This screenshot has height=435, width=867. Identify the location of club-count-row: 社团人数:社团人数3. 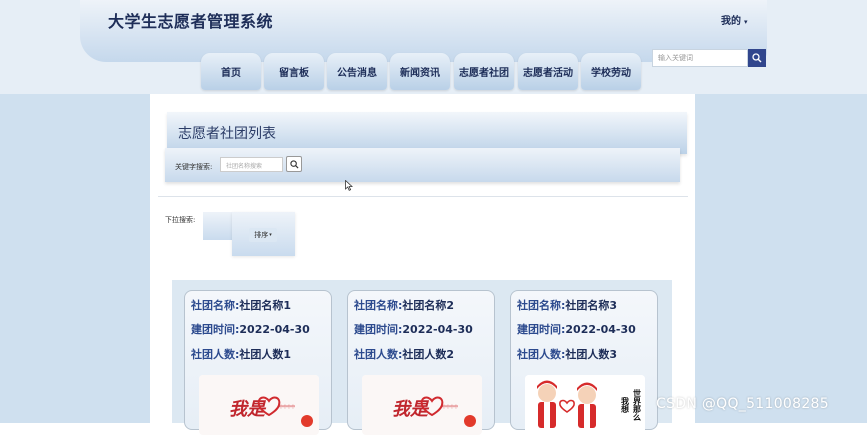
(567, 354).